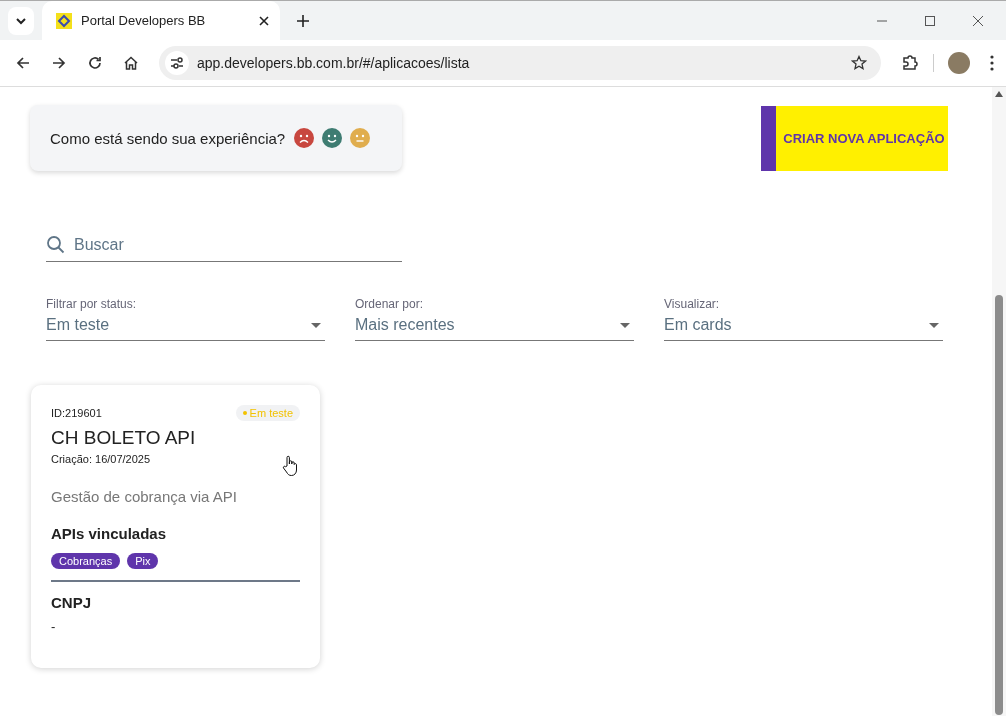  I want to click on forward-icon, so click(59, 63).